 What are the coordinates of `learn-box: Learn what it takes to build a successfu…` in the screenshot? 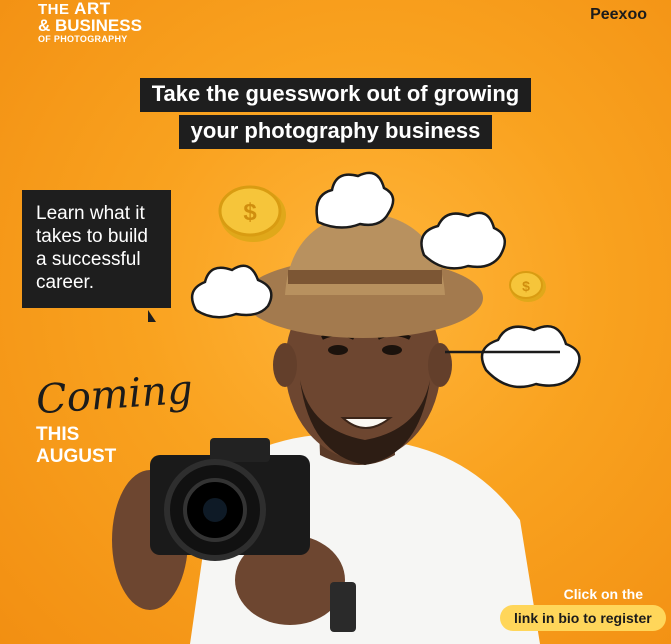 It's located at (96, 249).